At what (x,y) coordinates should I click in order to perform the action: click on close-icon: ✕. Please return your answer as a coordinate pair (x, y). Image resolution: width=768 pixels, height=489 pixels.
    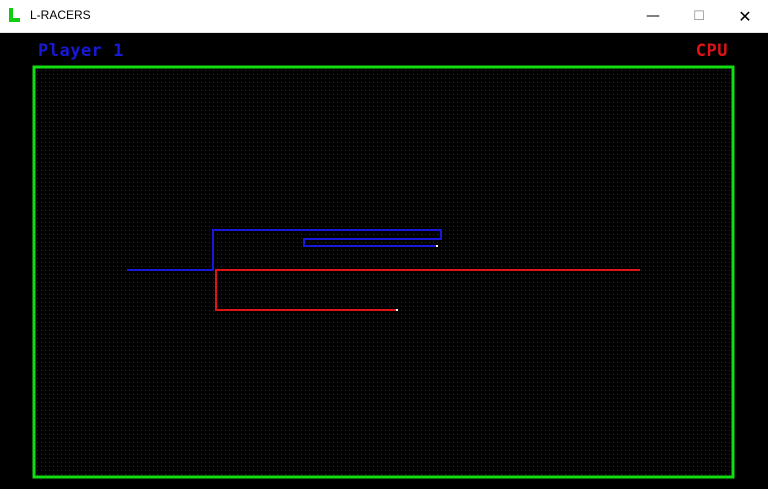
    Looking at the image, I should click on (745, 16).